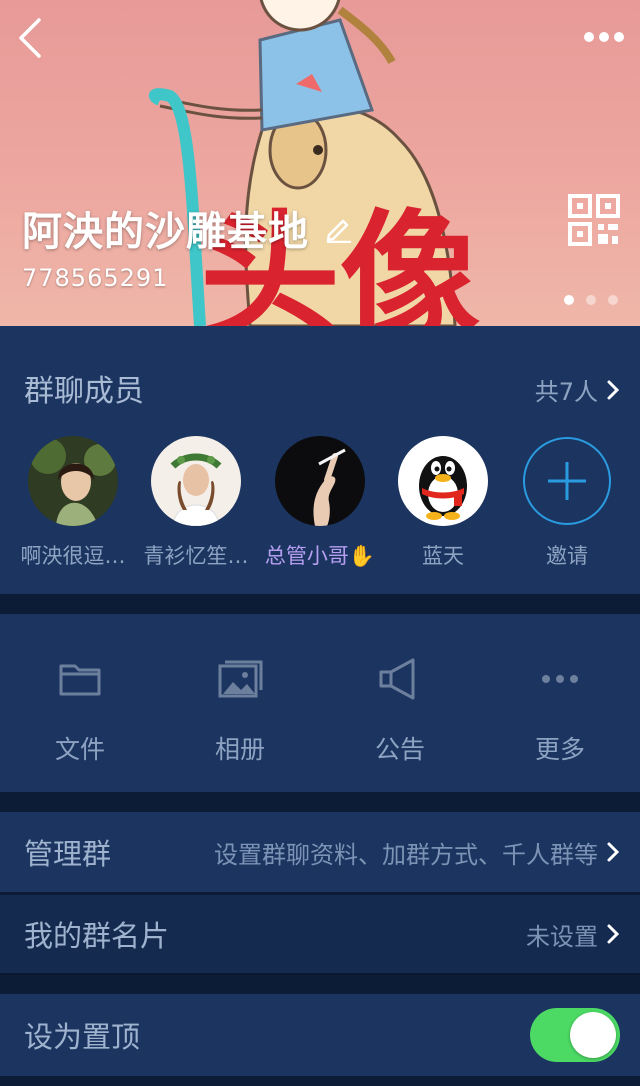  I want to click on back-button, so click(30, 38).